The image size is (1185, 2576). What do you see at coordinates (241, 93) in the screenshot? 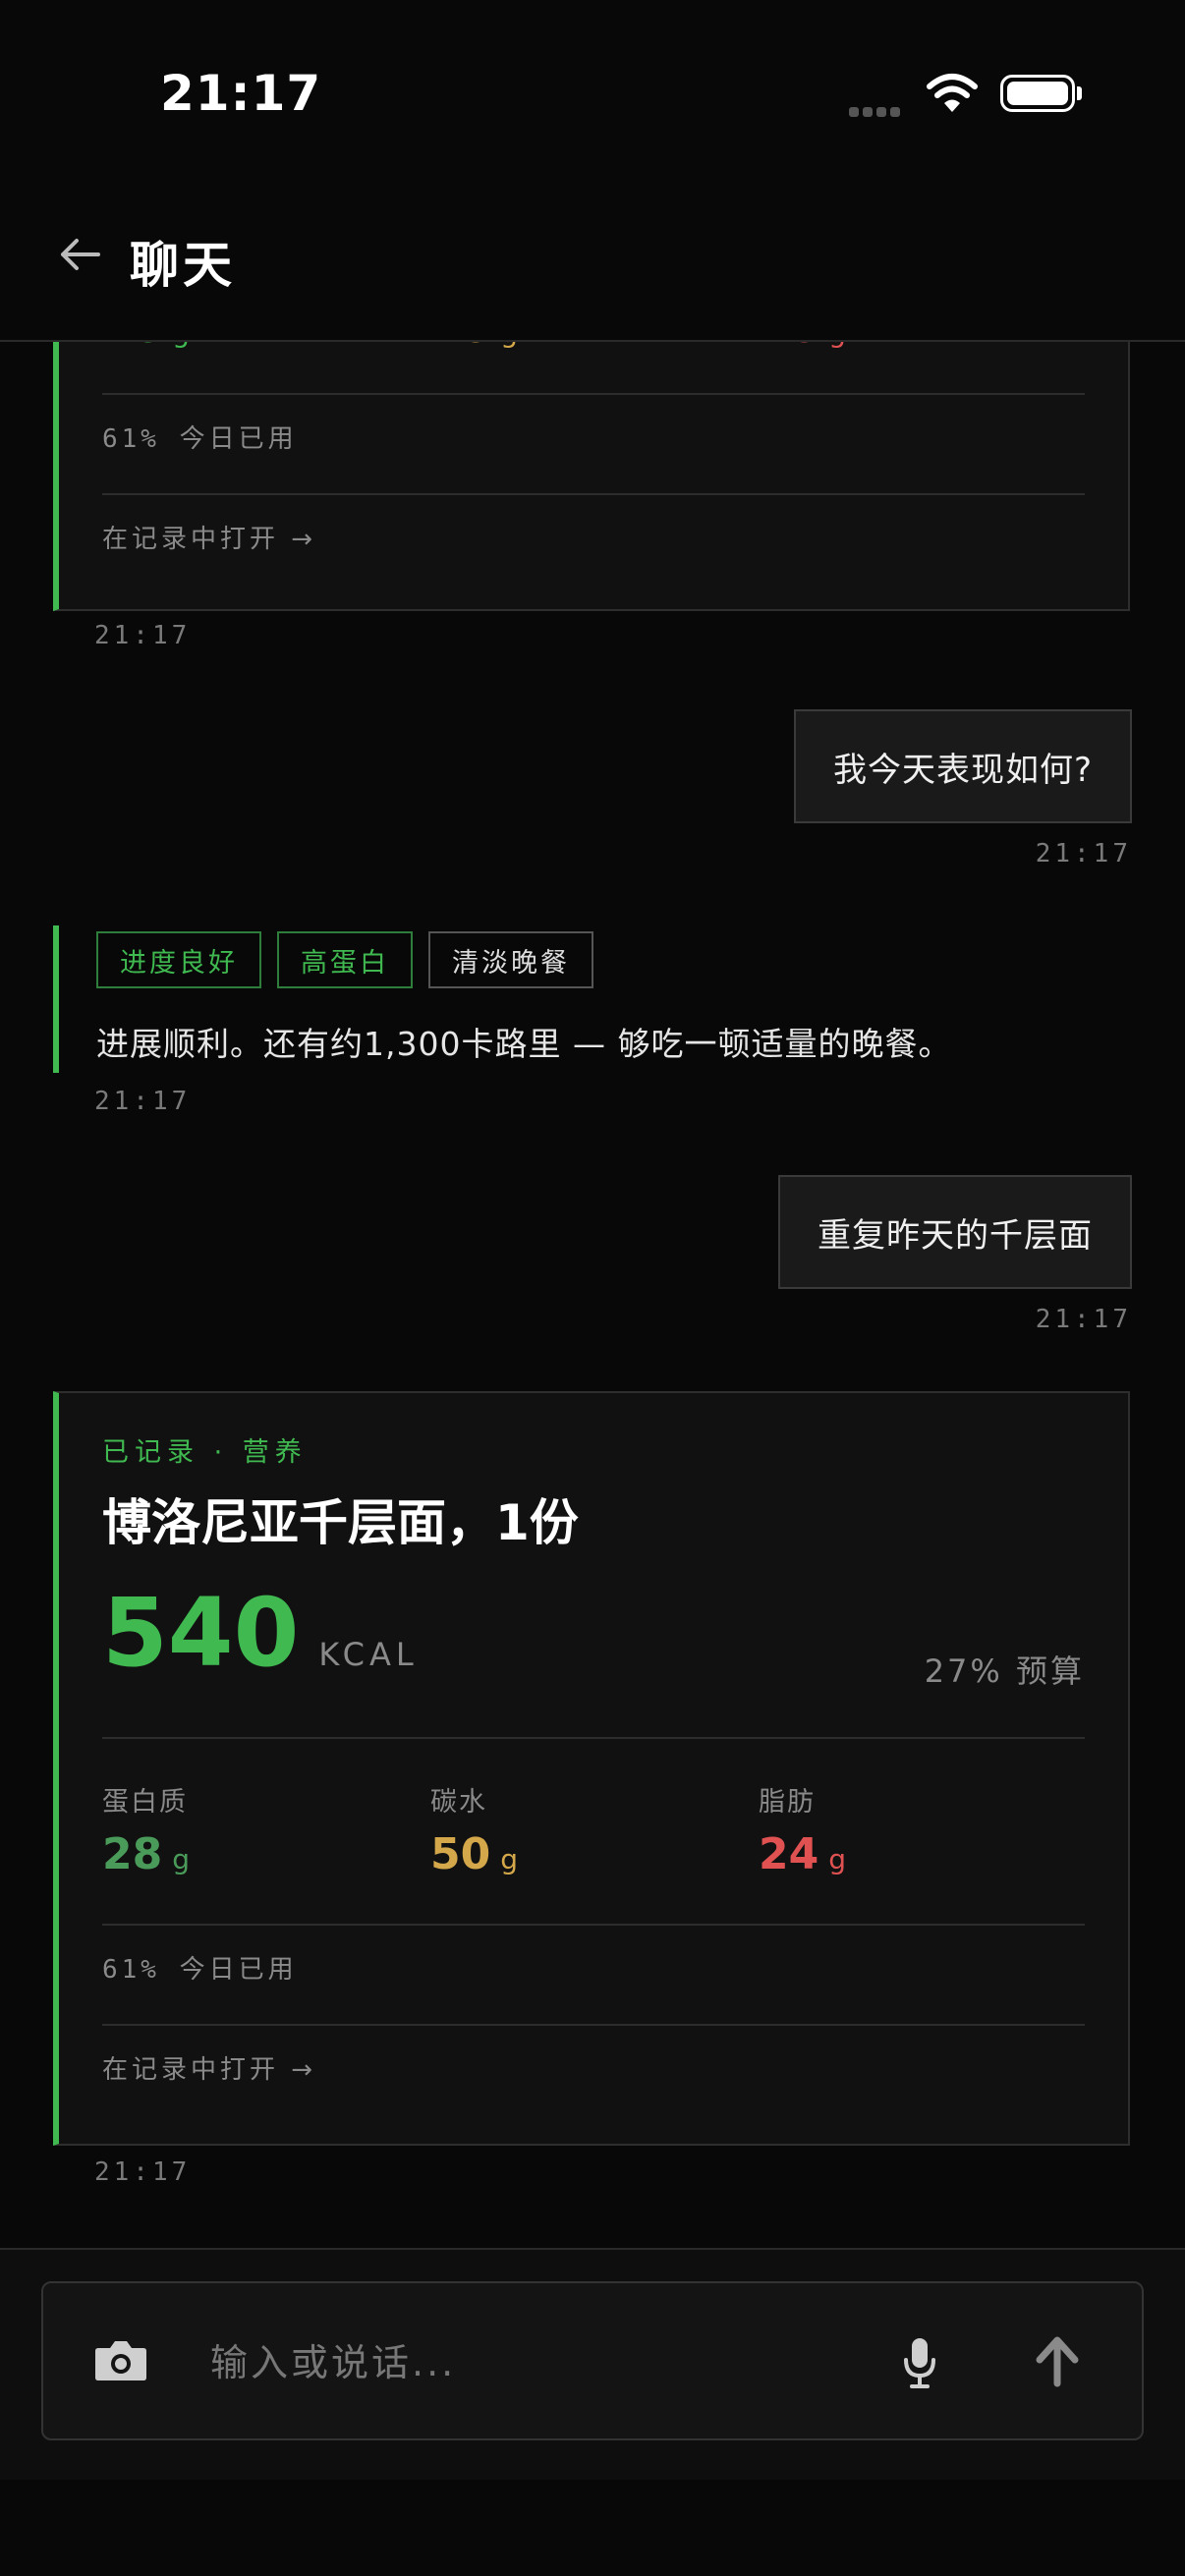
I see `status-time: 21:17` at bounding box center [241, 93].